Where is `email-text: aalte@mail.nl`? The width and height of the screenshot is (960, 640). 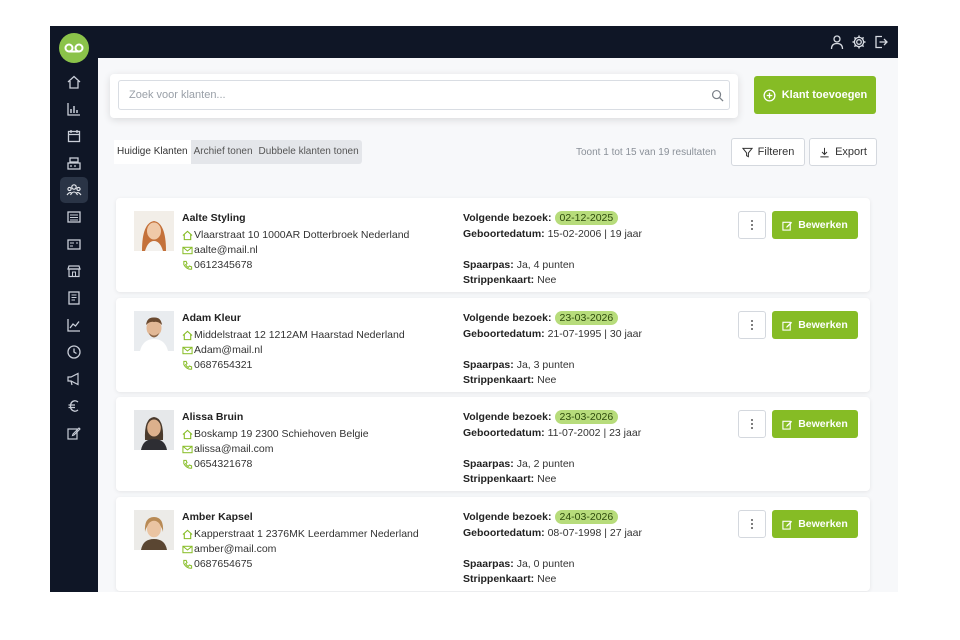 email-text: aalte@mail.nl is located at coordinates (226, 250).